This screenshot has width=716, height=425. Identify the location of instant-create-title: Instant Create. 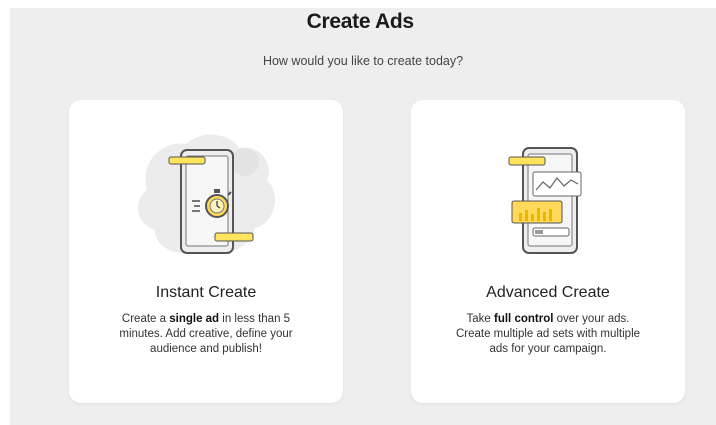
(206, 292).